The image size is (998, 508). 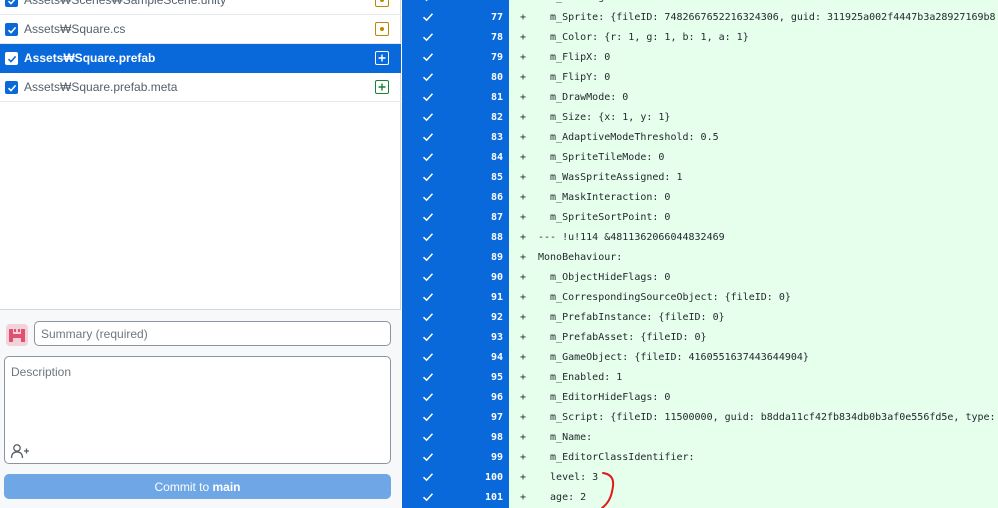 What do you see at coordinates (700, 197) in the screenshot?
I see `diff-line: 86 + m_MaskInteraction: 0` at bounding box center [700, 197].